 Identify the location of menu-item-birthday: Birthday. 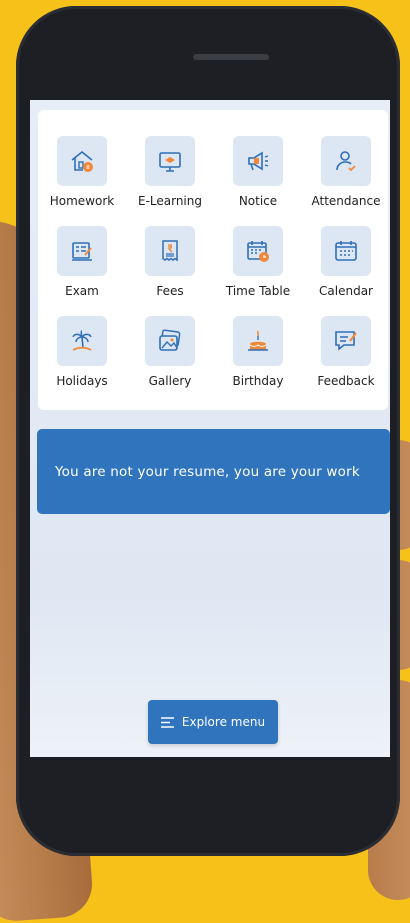
(258, 356).